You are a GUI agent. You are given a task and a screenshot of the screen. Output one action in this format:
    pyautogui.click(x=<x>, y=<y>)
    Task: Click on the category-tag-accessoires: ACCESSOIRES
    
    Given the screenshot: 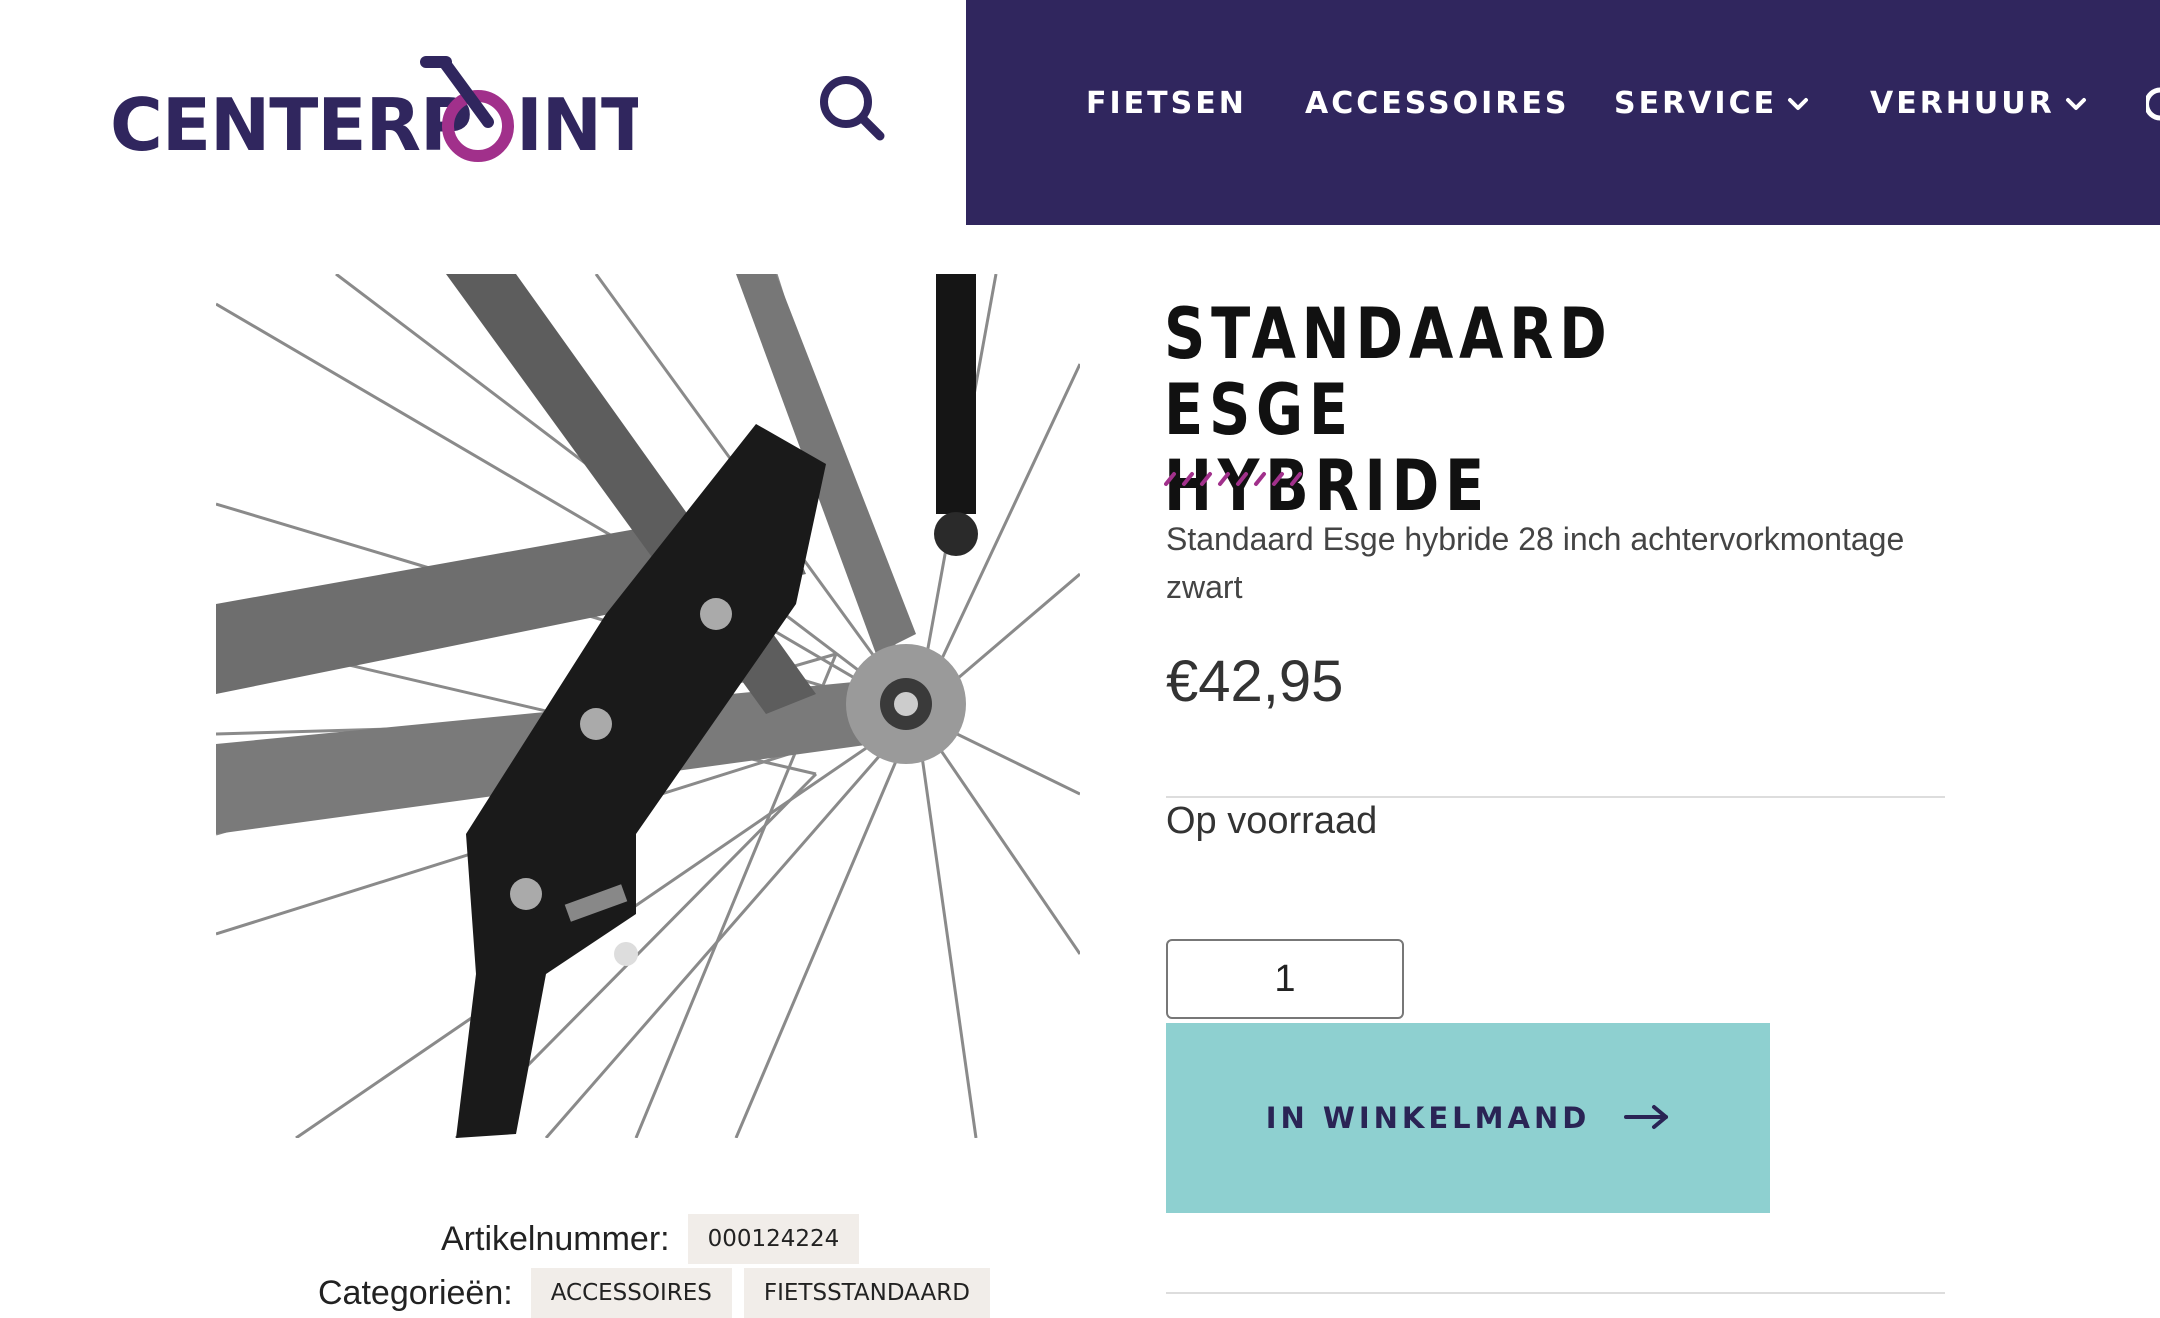 What is the action you would take?
    pyautogui.click(x=631, y=1293)
    